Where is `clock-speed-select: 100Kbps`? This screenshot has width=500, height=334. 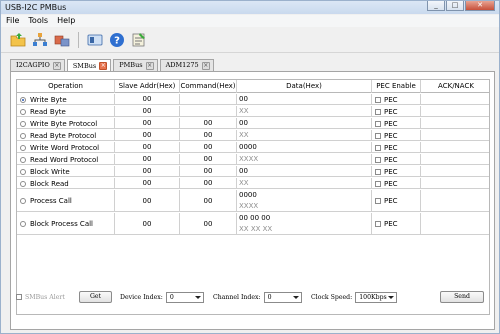
clock-speed-select: 100Kbps is located at coordinates (376, 297).